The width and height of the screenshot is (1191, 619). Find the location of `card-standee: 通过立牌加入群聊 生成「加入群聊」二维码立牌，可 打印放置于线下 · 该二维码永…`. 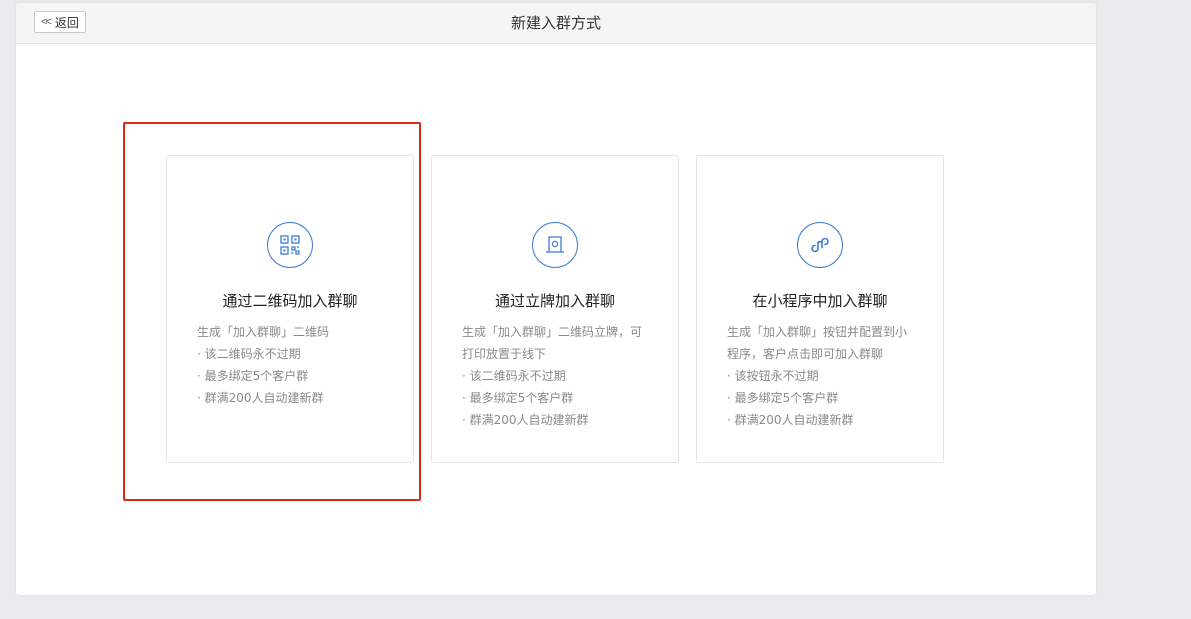

card-standee: 通过立牌加入群聊 生成「加入群聊」二维码立牌，可 打印放置于线下 · 该二维码永… is located at coordinates (555, 309).